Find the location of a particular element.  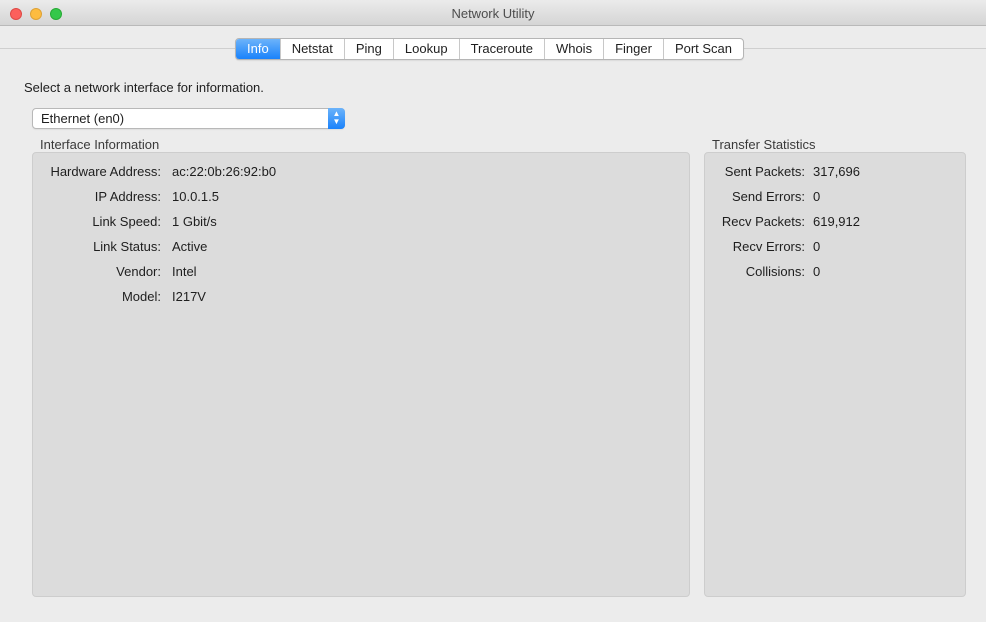

transfer-stats-title: Transfer Statistics is located at coordinates (764, 144).